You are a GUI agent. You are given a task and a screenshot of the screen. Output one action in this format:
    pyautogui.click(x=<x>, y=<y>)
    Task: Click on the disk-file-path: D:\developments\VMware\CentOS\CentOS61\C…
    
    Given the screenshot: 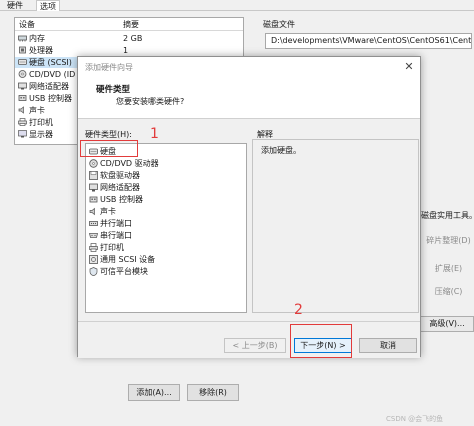 What is the action you would take?
    pyautogui.click(x=368, y=41)
    